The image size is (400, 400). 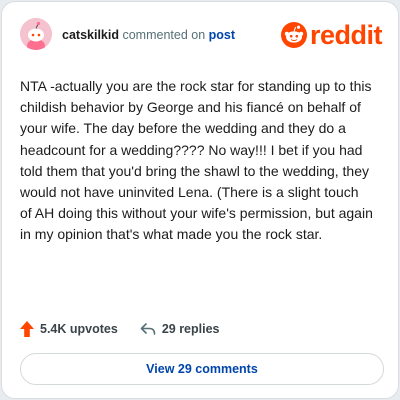 What do you see at coordinates (202, 369) in the screenshot?
I see `view-comments-button: View 29 comments` at bounding box center [202, 369].